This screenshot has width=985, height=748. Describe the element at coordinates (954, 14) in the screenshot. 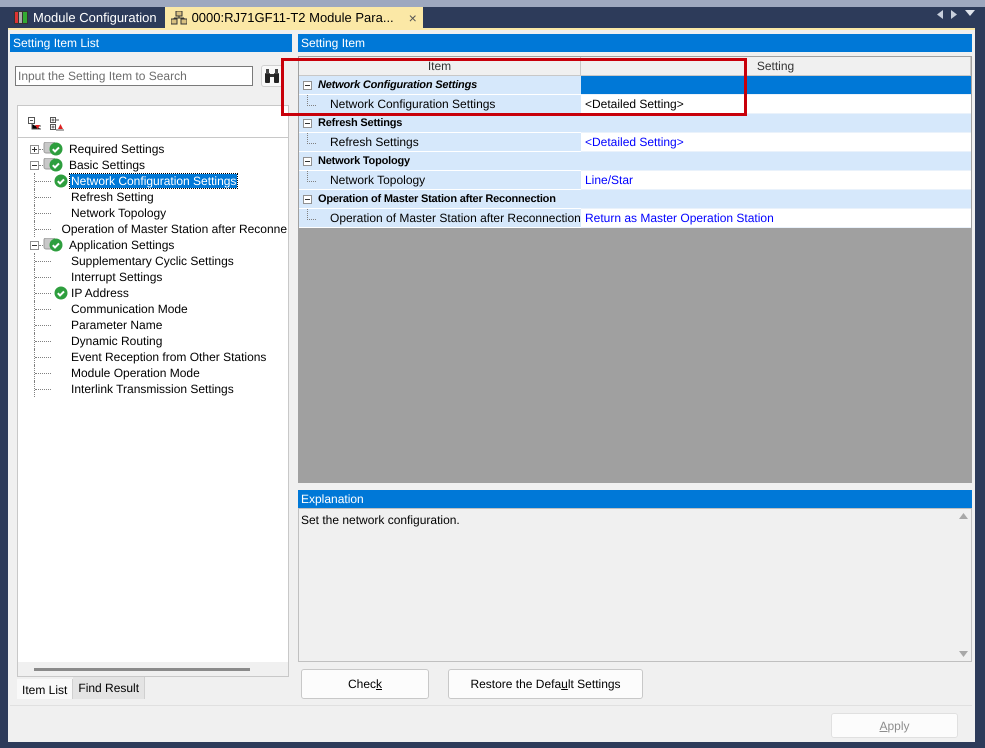

I see `scroll-right-icon` at that location.